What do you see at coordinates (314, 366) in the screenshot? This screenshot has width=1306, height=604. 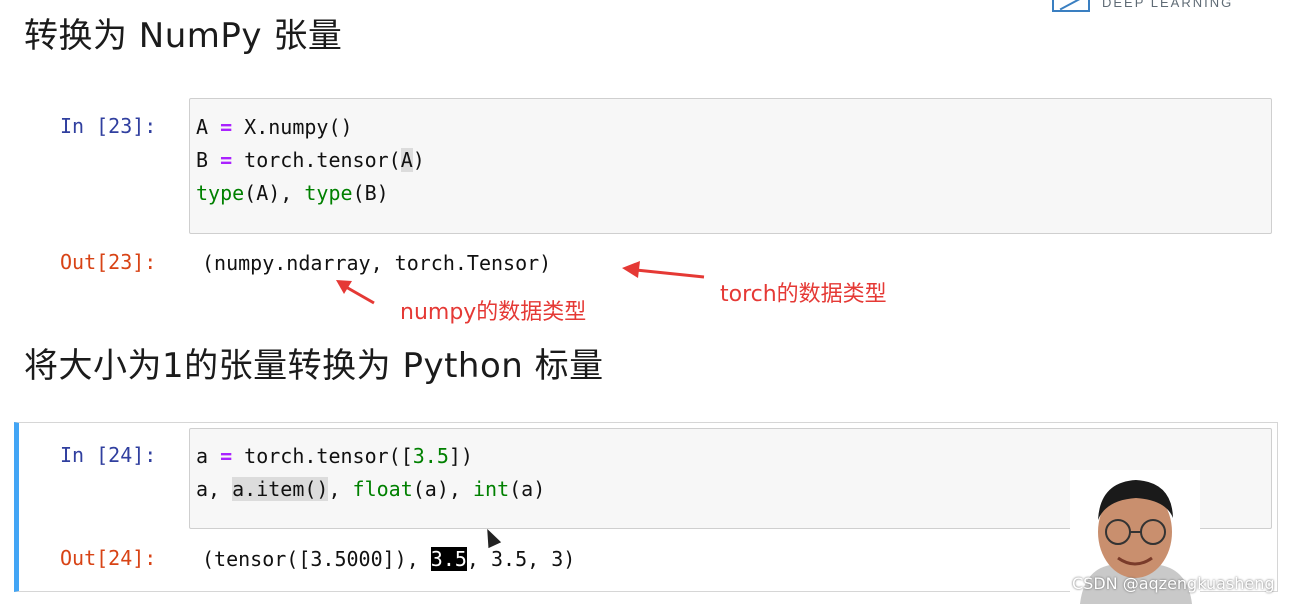 I see `section-heading-python-scalar: 将大小为1的张量转换为 Python 标量` at bounding box center [314, 366].